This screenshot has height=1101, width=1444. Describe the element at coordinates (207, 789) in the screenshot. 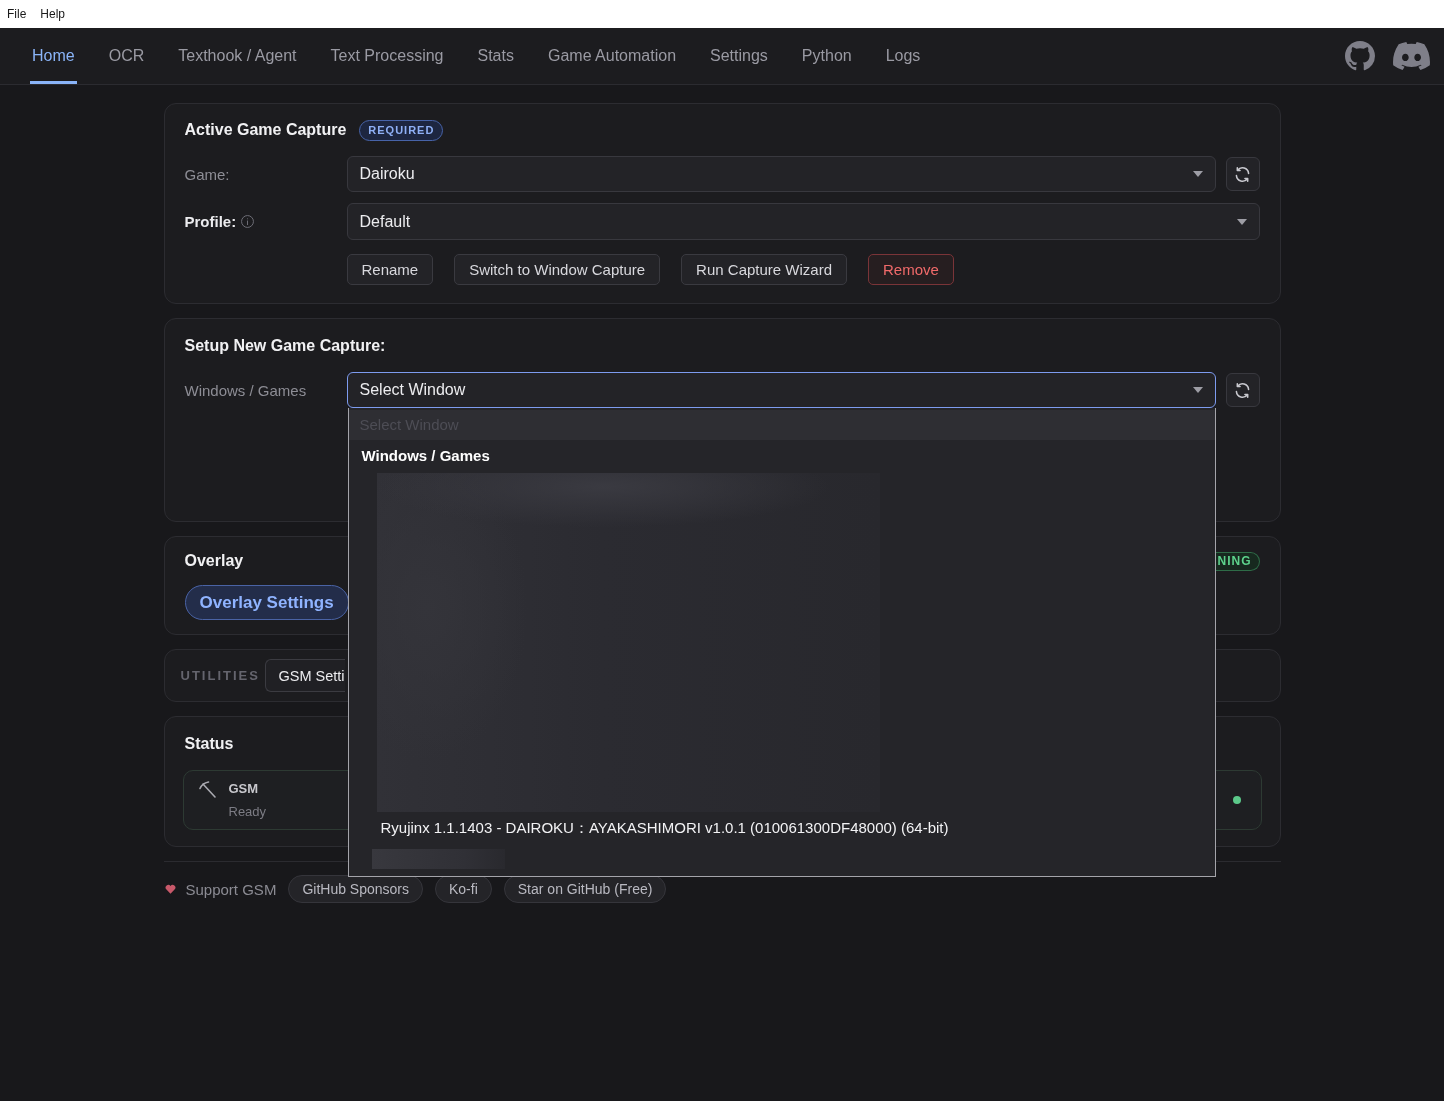

I see `pickaxe-icon` at that location.